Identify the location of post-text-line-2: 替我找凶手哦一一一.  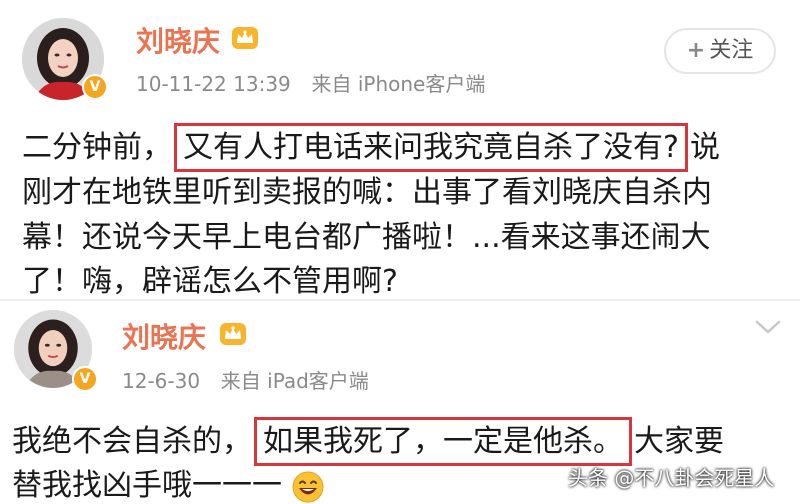
(168, 482).